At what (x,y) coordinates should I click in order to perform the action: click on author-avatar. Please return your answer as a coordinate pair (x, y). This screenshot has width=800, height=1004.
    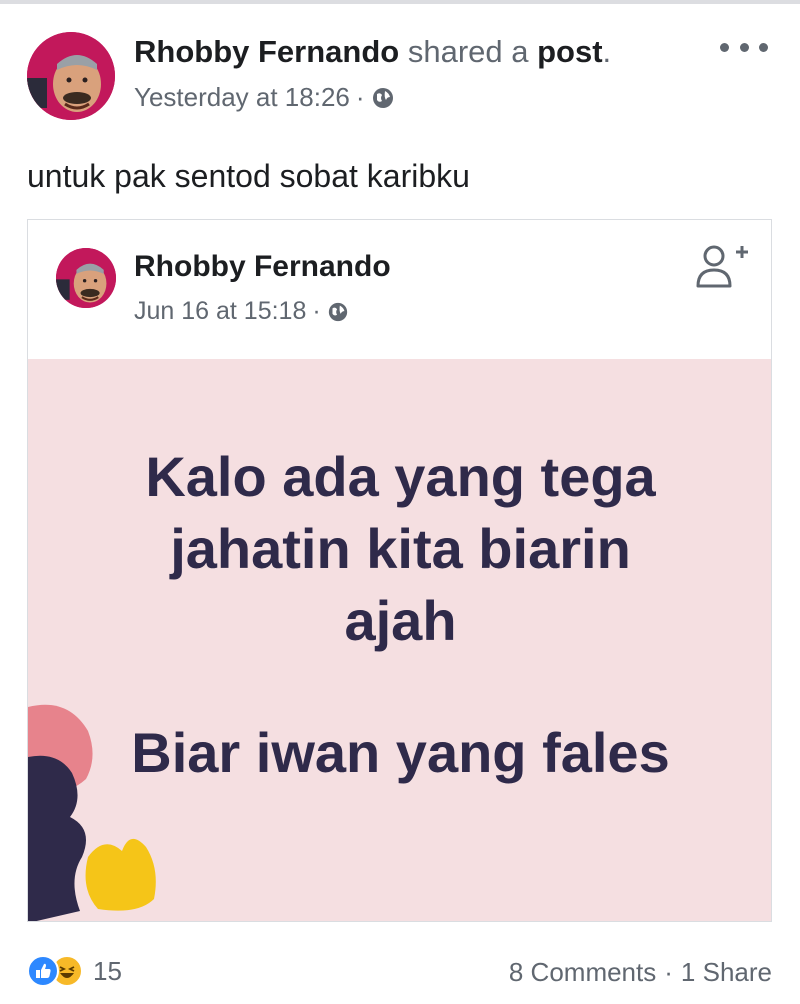
    Looking at the image, I should click on (71, 76).